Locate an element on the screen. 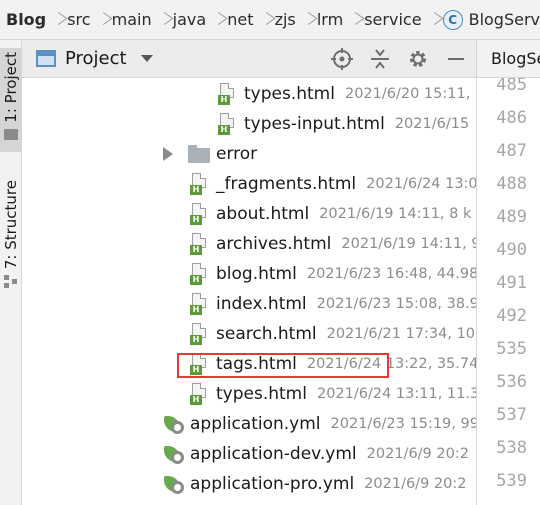  line-number: 539 is located at coordinates (511, 481).